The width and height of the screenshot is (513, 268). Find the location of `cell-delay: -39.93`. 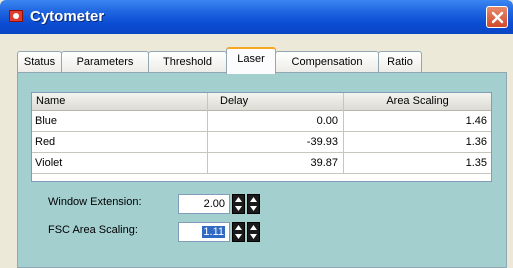

cell-delay: -39.93 is located at coordinates (276, 142).